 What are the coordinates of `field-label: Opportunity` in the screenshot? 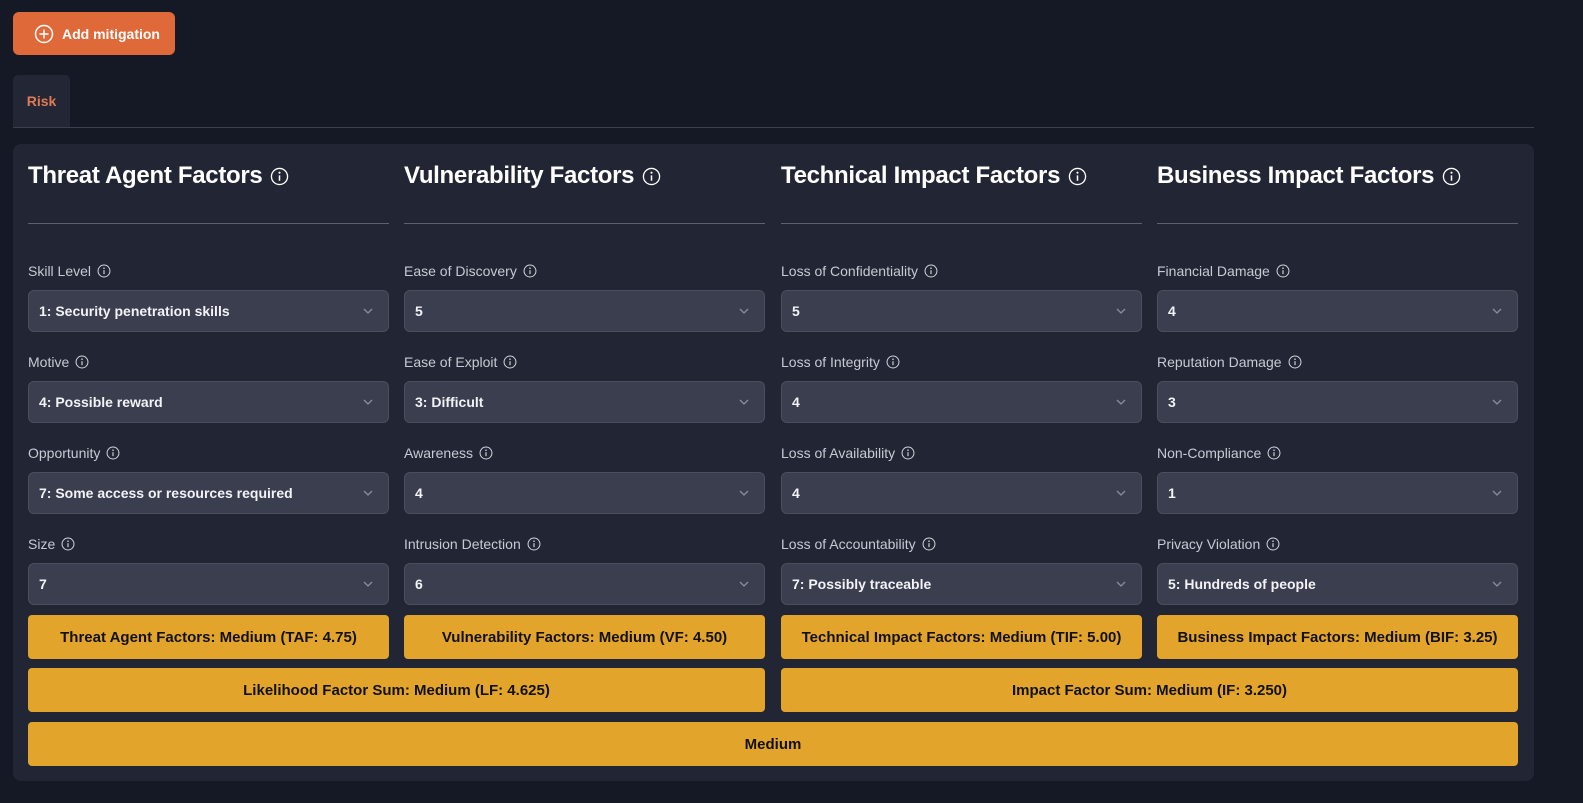 It's located at (74, 453).